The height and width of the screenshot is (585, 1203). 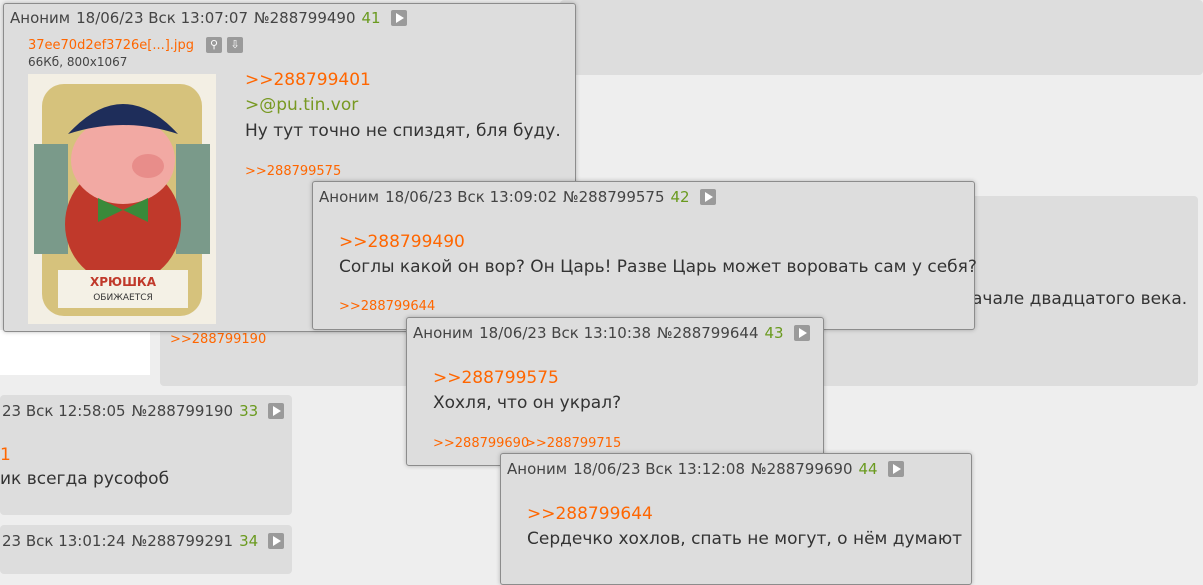 I want to click on popup3-text: Хохля, что он украл?, so click(x=527, y=403).